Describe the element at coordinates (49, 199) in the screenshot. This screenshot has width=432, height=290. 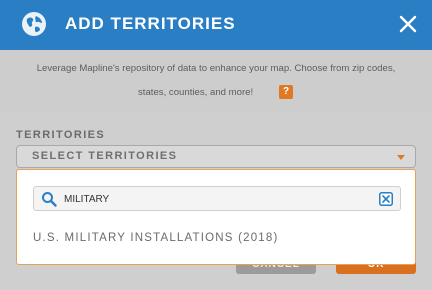
I see `search-icon` at that location.